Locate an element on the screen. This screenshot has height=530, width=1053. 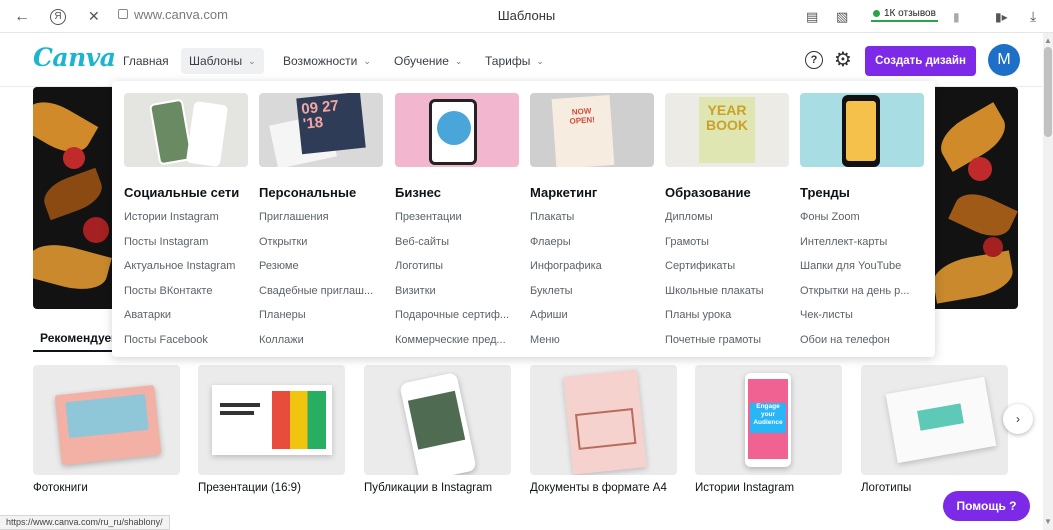
column-heading: Маркетинг is located at coordinates (592, 193).